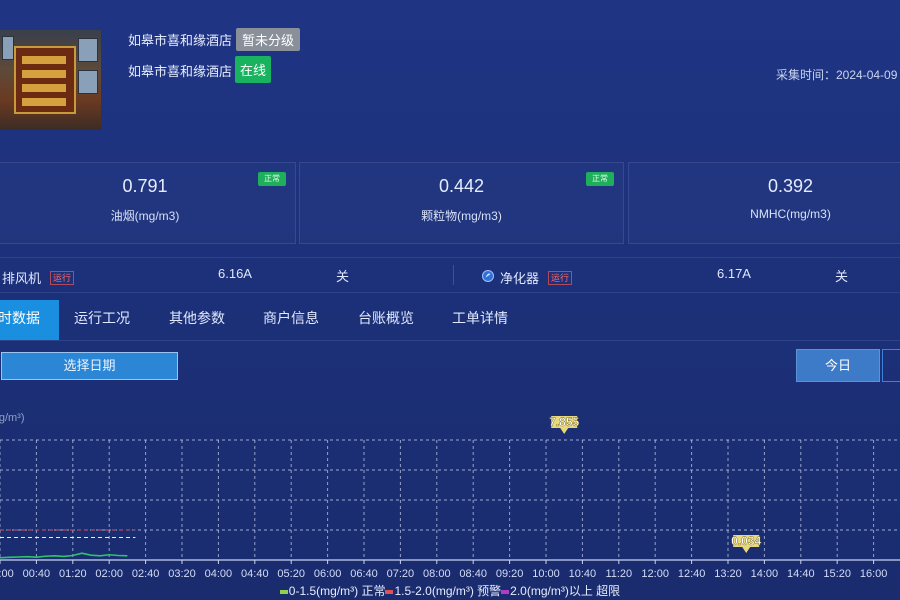 The image size is (900, 600). I want to click on series-line, so click(64, 555).